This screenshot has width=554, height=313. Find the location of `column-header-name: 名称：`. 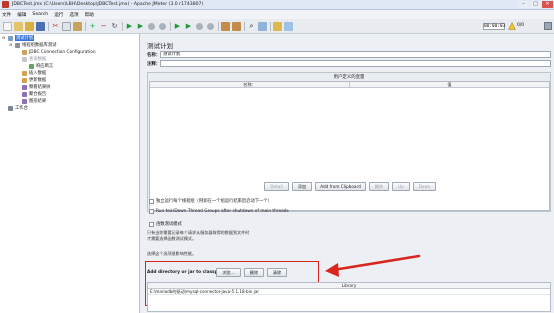

column-header-name: 名称： is located at coordinates (250, 84).